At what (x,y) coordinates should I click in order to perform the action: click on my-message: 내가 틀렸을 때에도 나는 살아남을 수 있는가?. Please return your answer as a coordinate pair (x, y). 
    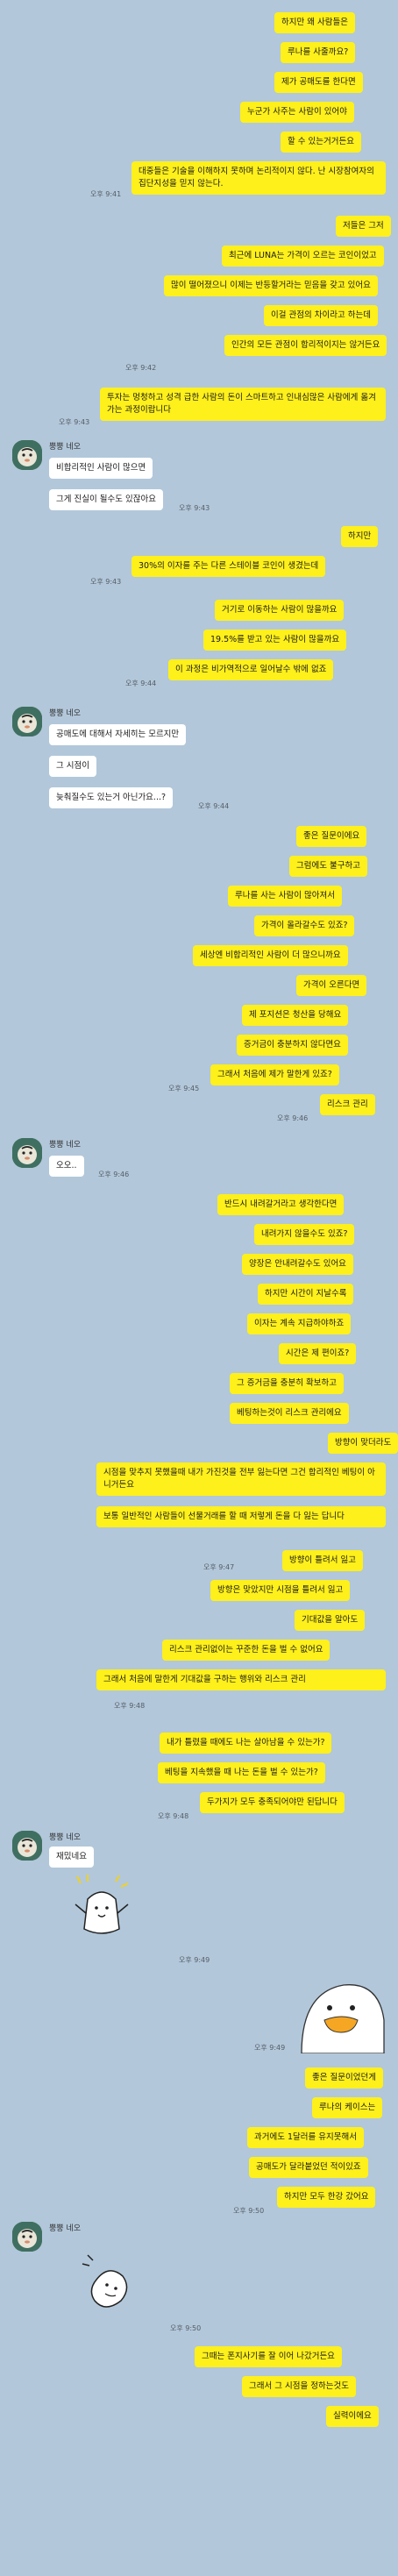
    Looking at the image, I should click on (246, 1743).